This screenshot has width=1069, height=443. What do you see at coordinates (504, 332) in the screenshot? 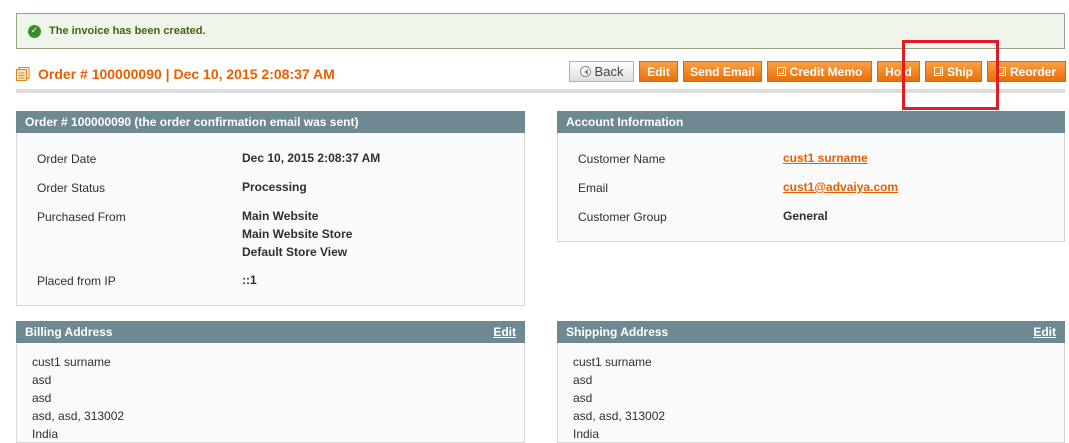
I see `billing-edit-link: Edit` at bounding box center [504, 332].